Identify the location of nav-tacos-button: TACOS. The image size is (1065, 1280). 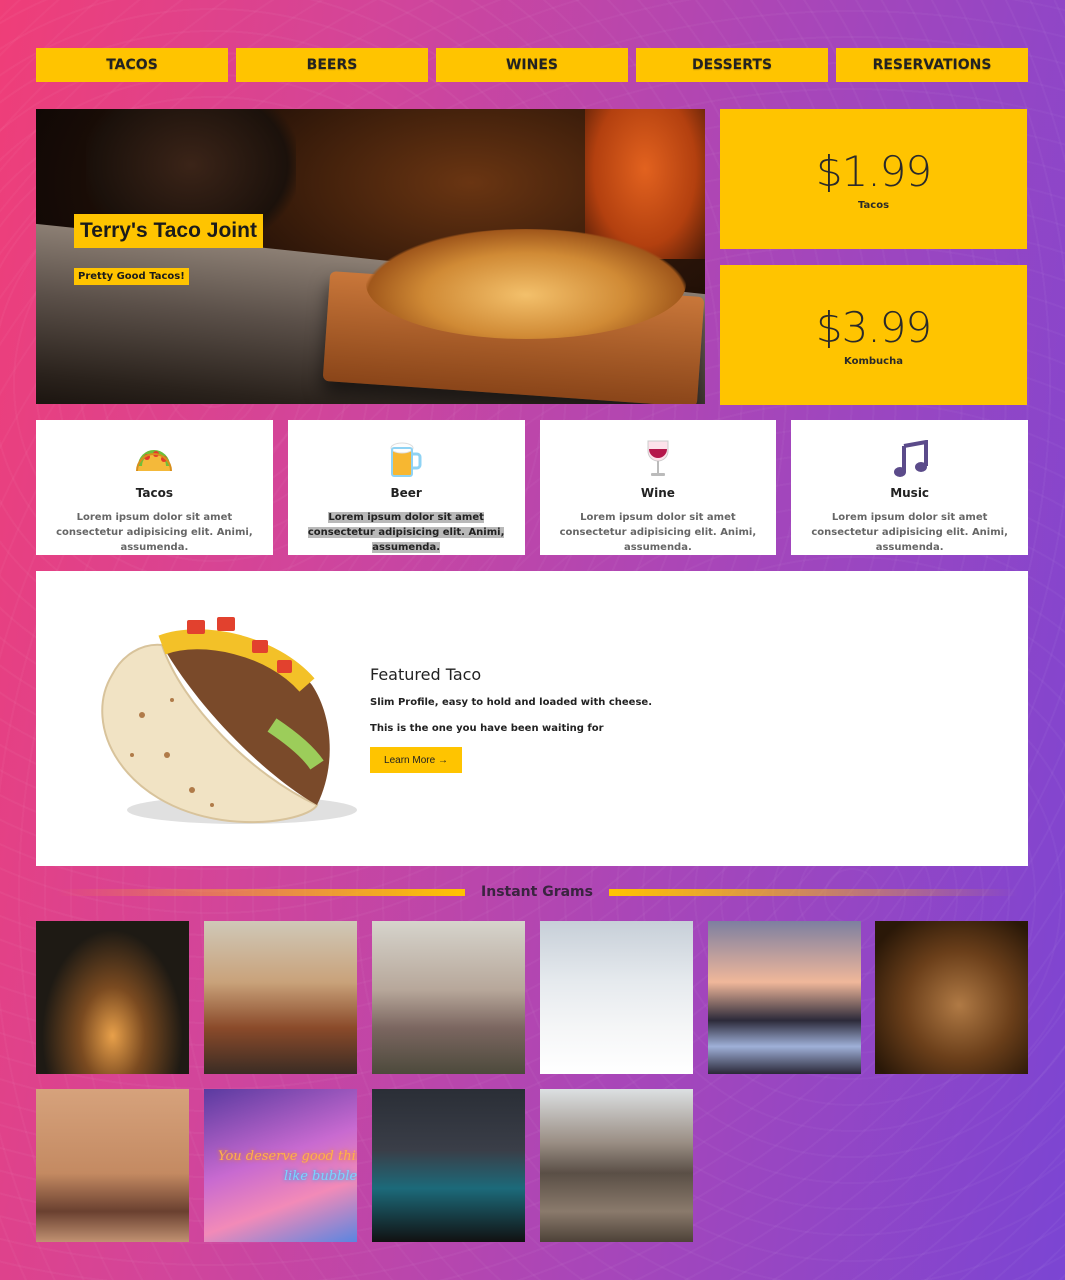
(132, 65).